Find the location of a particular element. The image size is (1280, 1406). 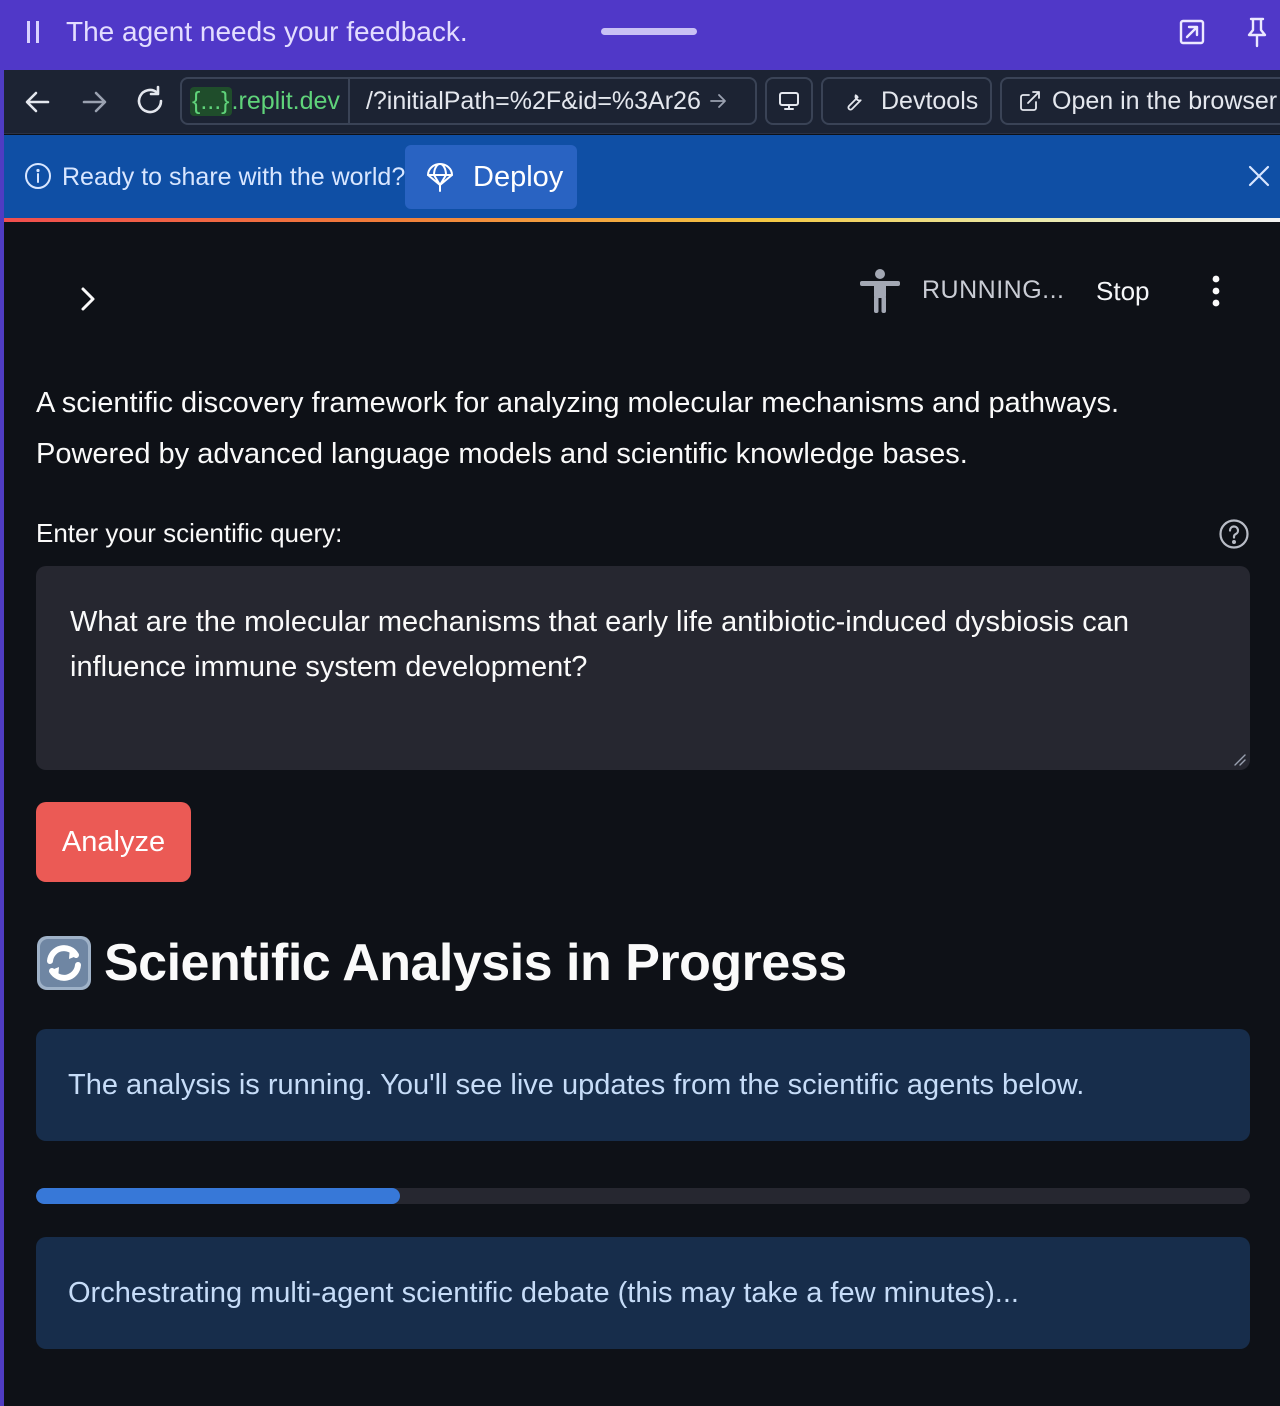

feedback-bar: The agent needs your feedback. is located at coordinates (640, 35).